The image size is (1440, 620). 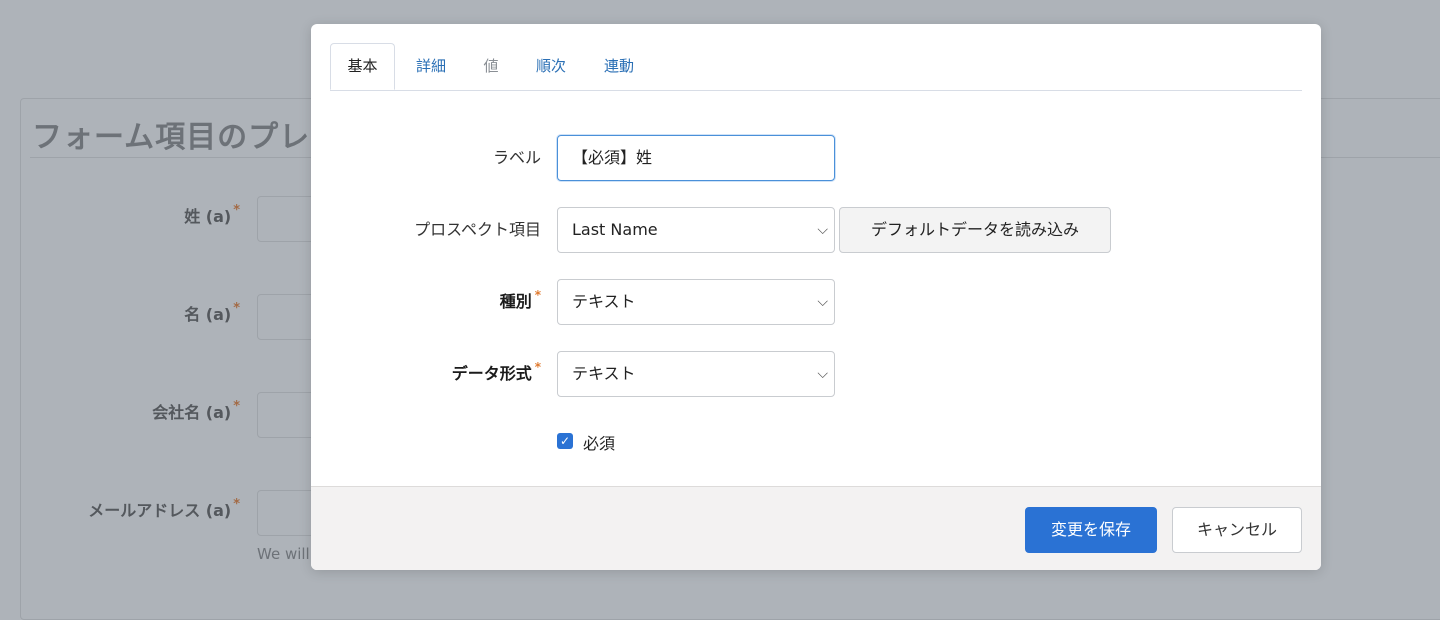 I want to click on prospect-field-value: Last Name, so click(x=615, y=229).